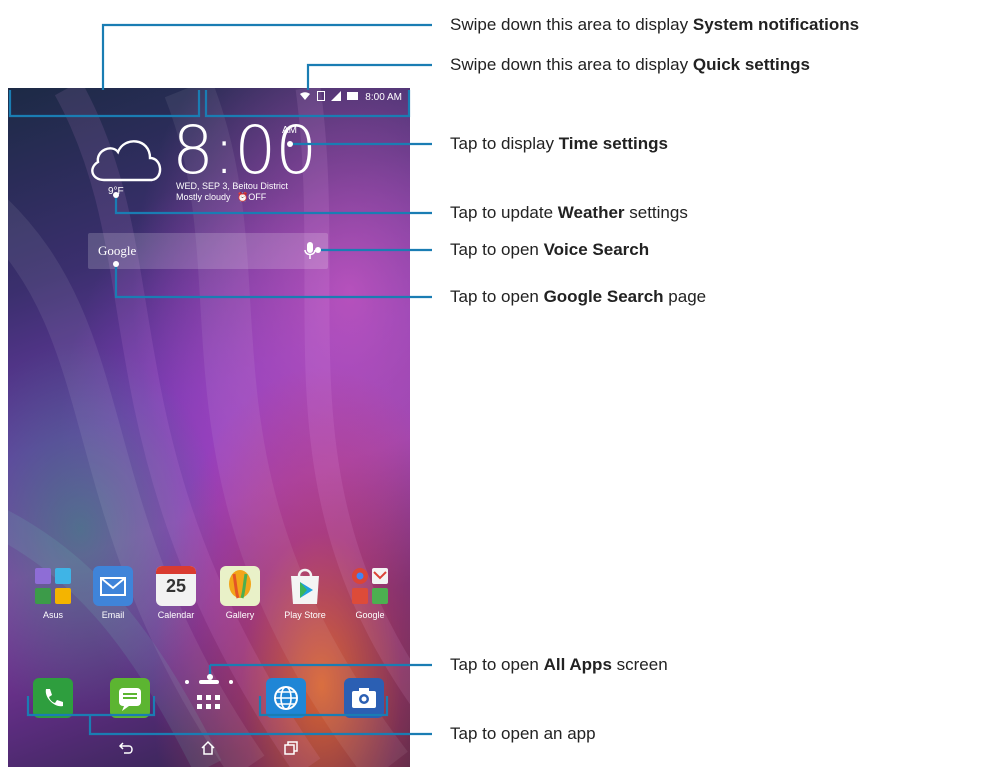 The width and height of the screenshot is (987, 767). Describe the element at coordinates (243, 197) in the screenshot. I see `alarm-icon: ⏰` at that location.